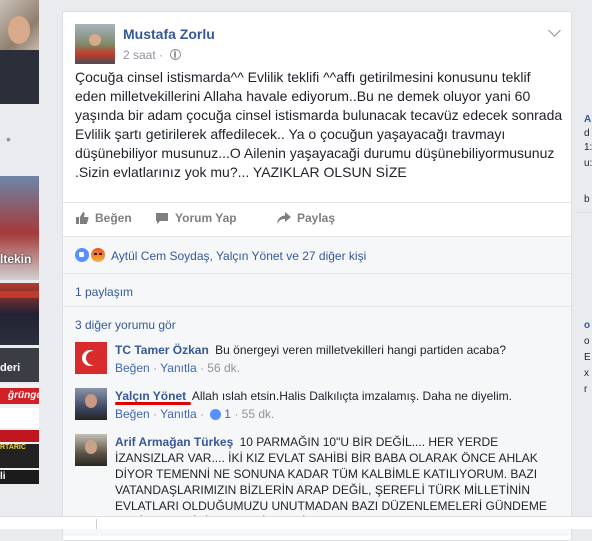 The width and height of the screenshot is (592, 541). What do you see at coordinates (95, 40) in the screenshot?
I see `avatar-figure` at bounding box center [95, 40].